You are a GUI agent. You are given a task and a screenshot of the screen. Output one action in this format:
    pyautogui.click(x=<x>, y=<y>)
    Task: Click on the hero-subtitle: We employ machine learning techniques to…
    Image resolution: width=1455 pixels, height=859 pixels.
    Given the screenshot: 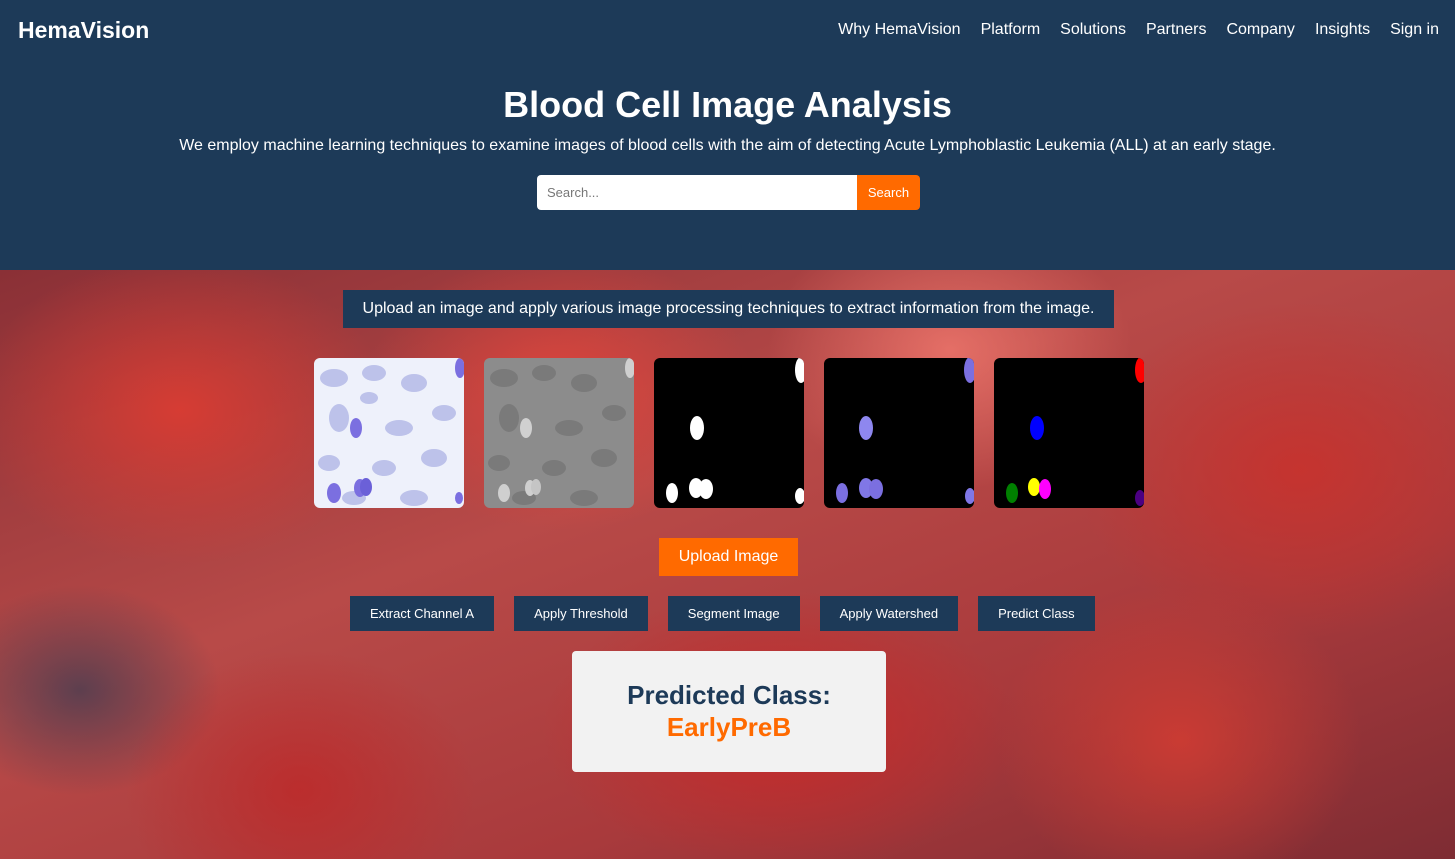 What is the action you would take?
    pyautogui.click(x=727, y=145)
    